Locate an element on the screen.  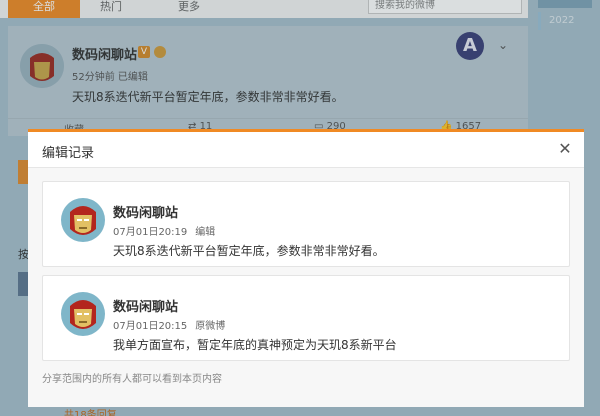
modal-title: 编辑记录 is located at coordinates (68, 153).